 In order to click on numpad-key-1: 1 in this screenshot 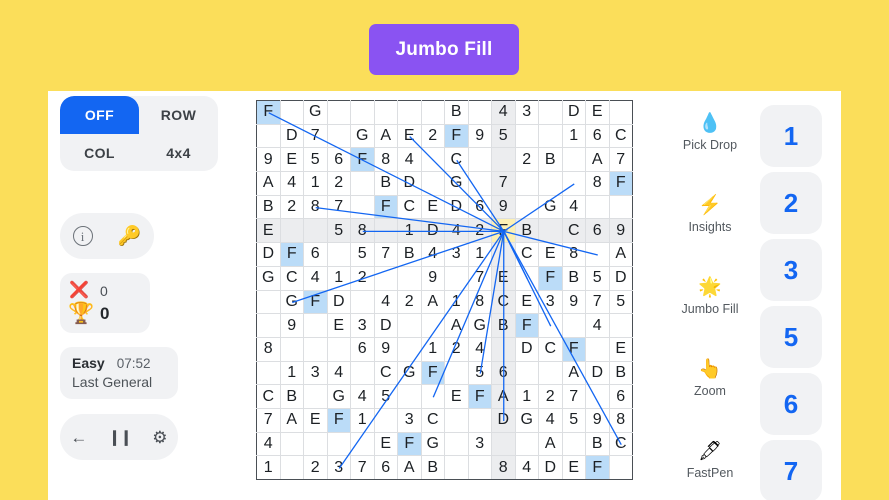, I will do `click(791, 136)`.